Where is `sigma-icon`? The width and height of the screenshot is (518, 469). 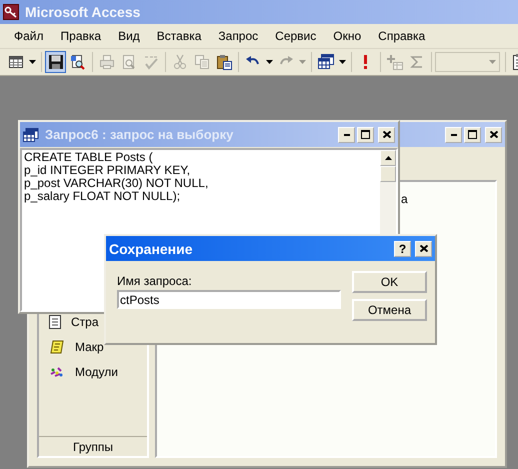
sigma-icon is located at coordinates (416, 62).